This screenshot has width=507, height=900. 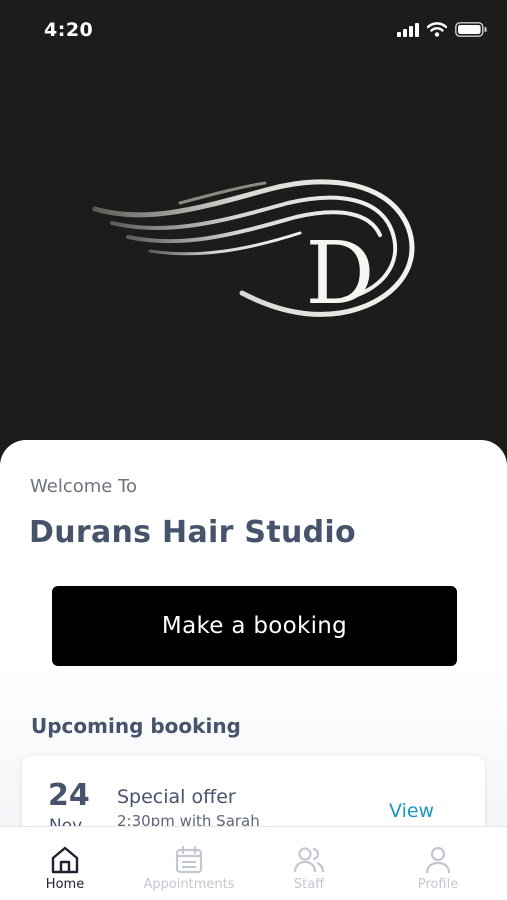 I want to click on welcome-text: Welcome To, so click(x=84, y=486).